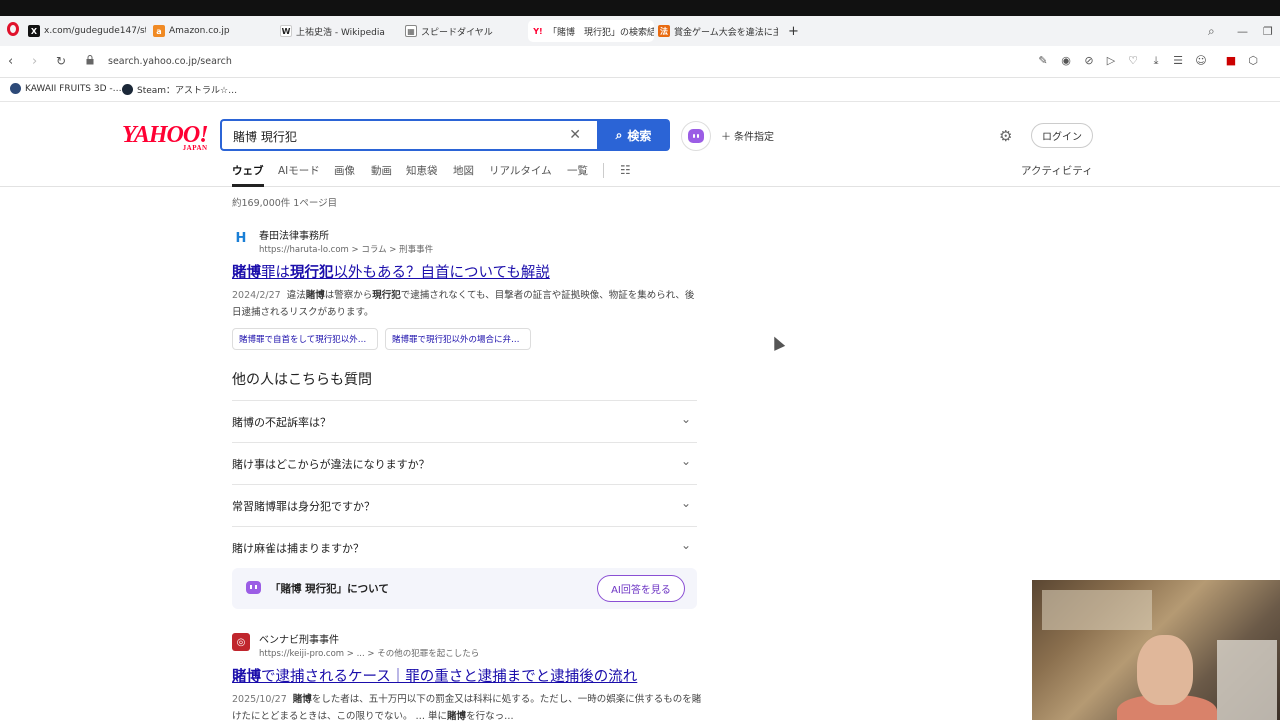  I want to click on lock-icon, so click(90, 60).